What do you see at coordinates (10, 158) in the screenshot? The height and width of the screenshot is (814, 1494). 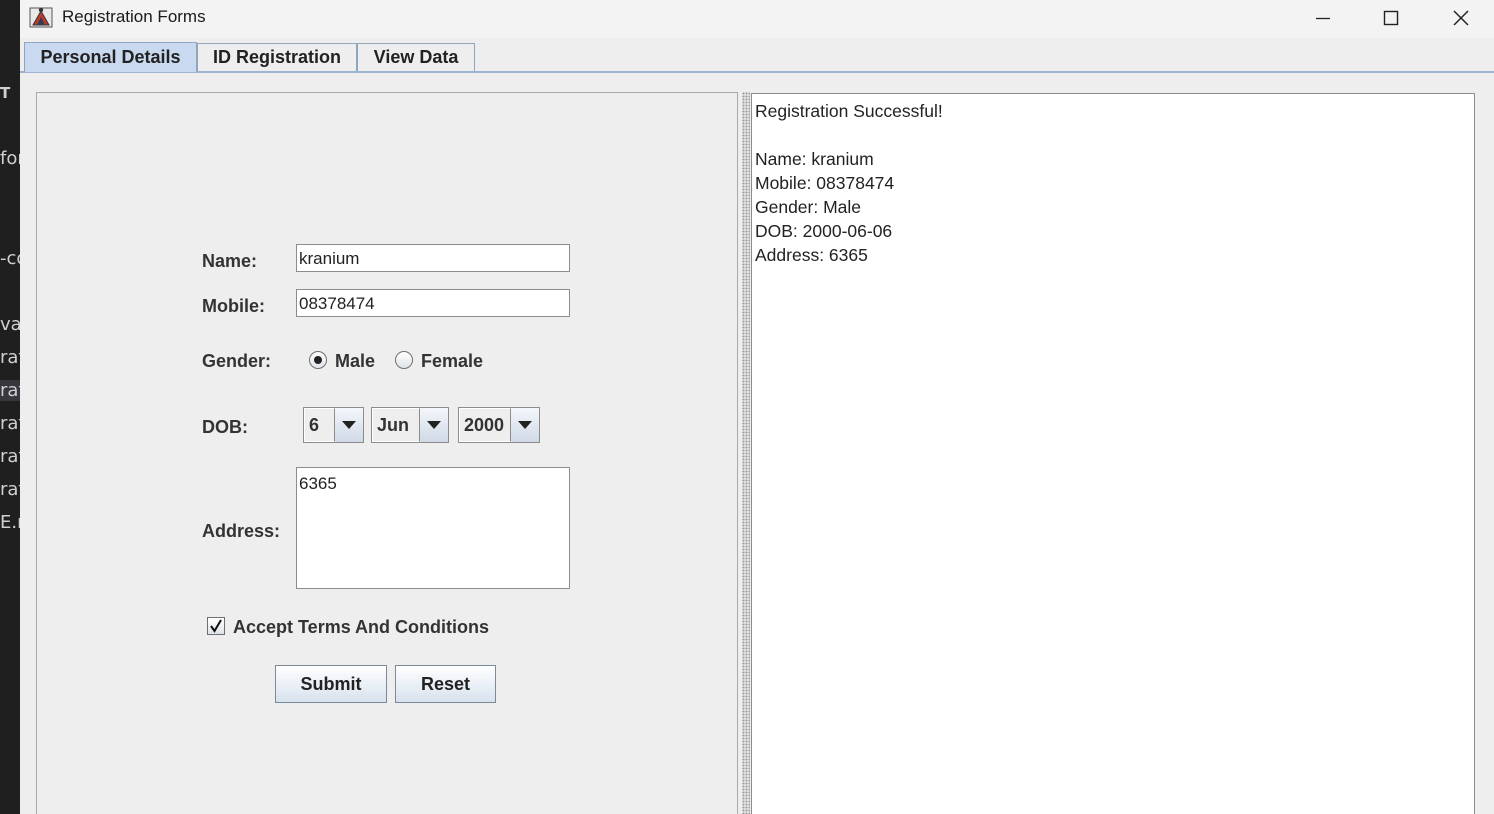 I see `background-text: for` at bounding box center [10, 158].